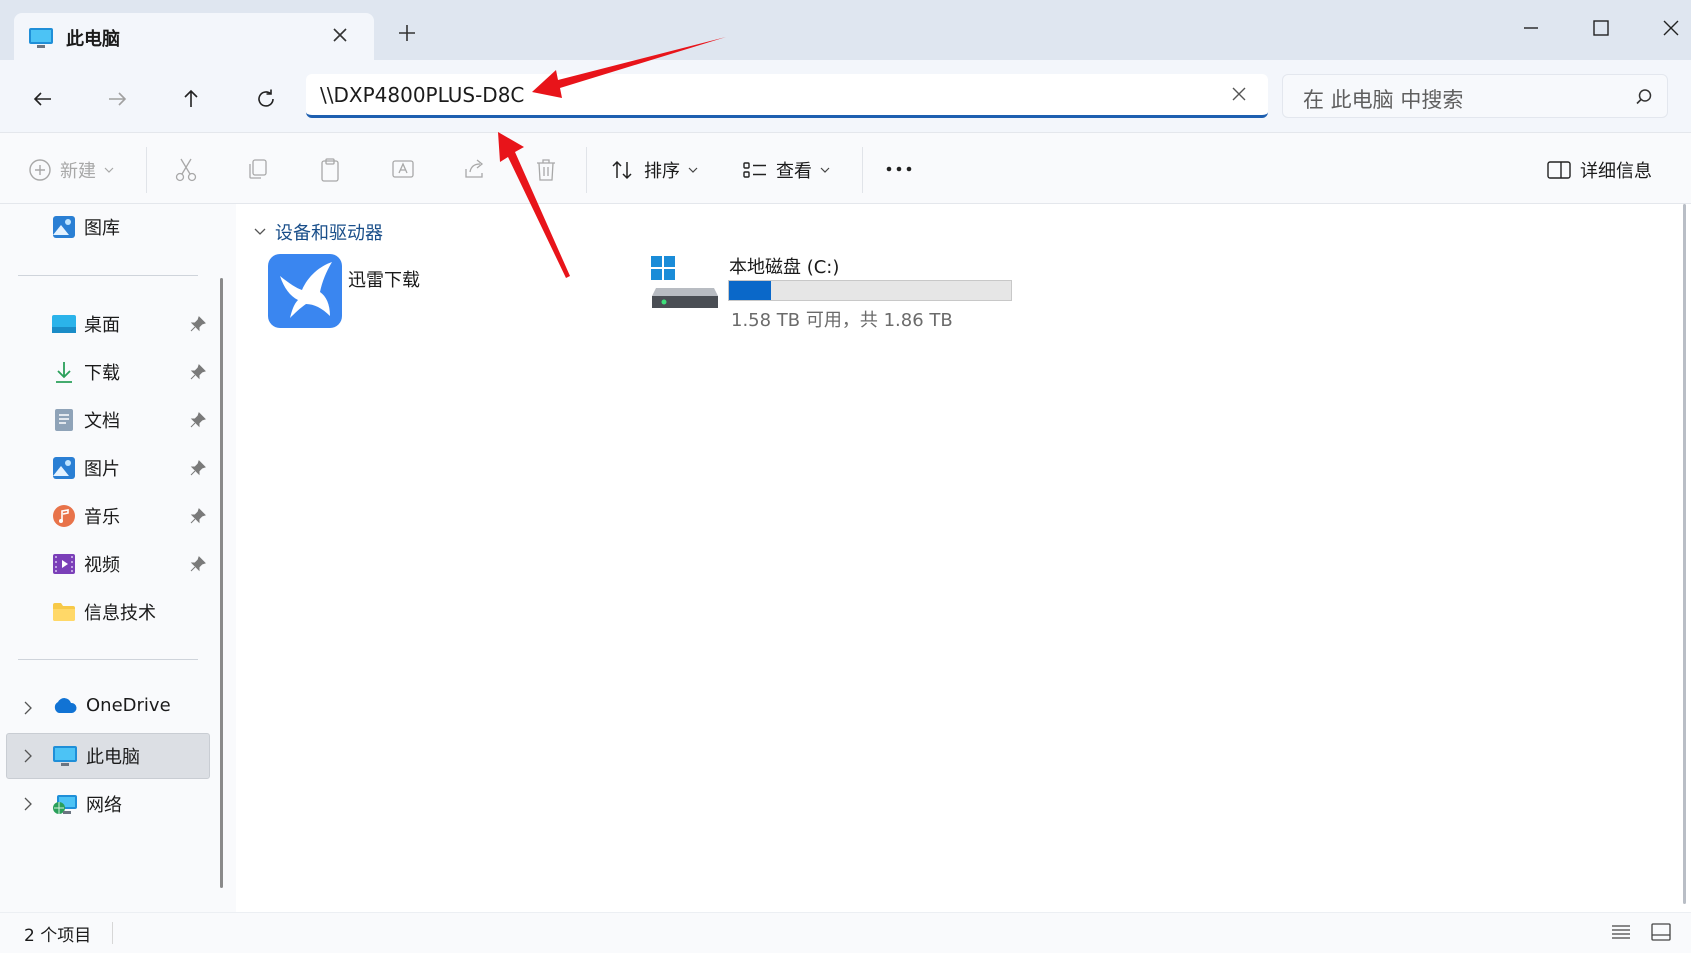  Describe the element at coordinates (1559, 170) in the screenshot. I see `details-pane-icon` at that location.